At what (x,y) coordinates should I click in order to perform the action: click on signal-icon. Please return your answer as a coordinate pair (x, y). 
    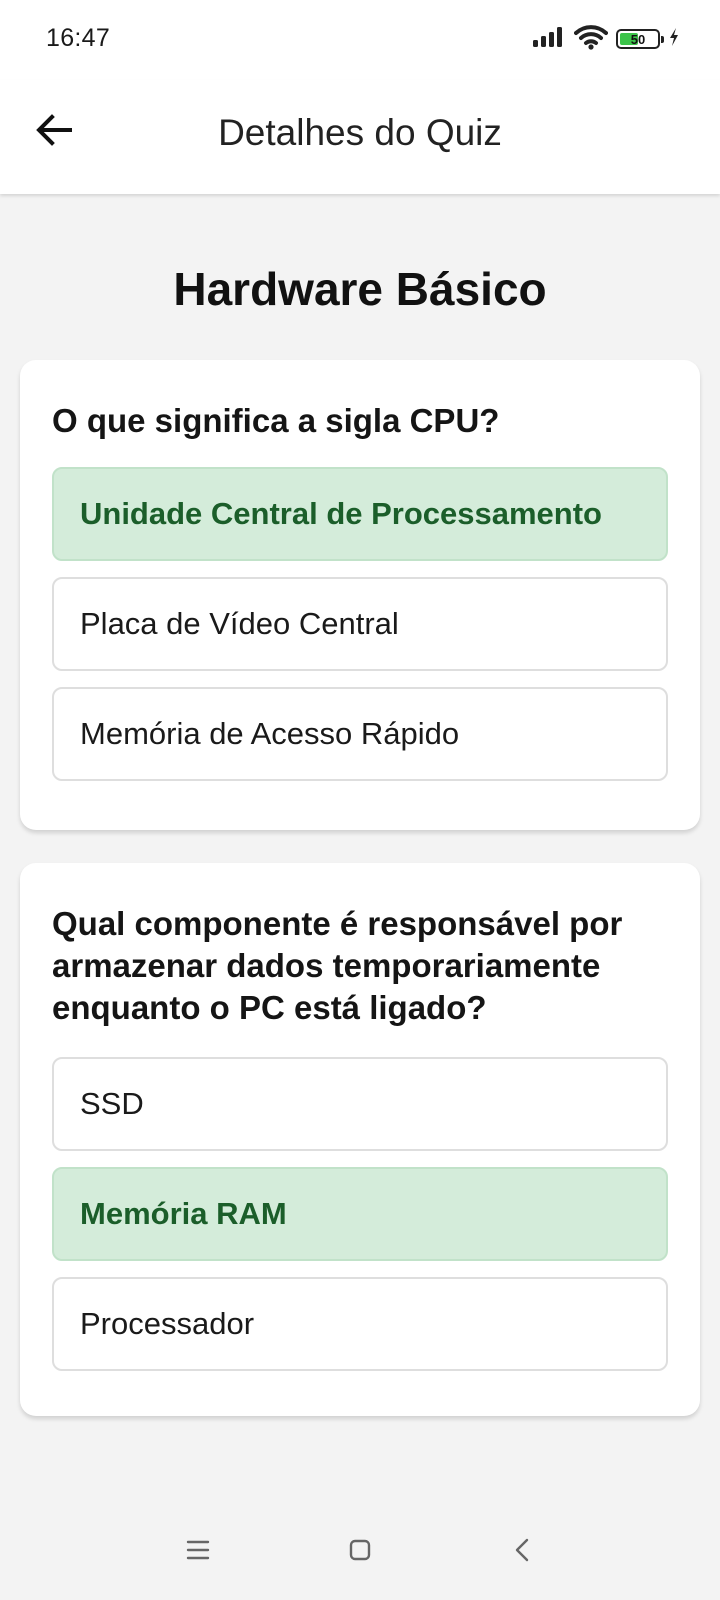
    Looking at the image, I should click on (549, 39).